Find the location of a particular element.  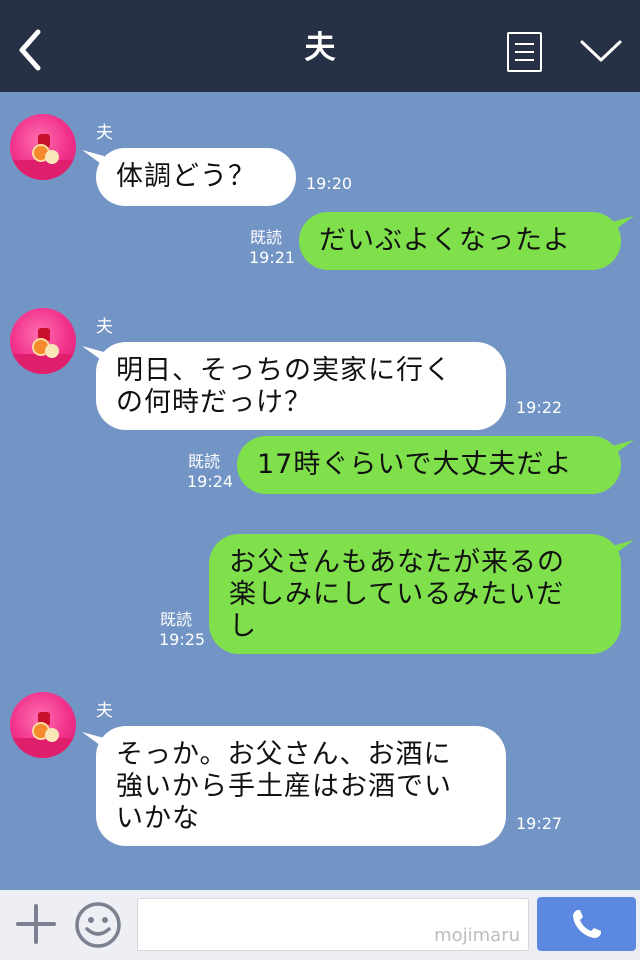

chevron-down-icon is located at coordinates (601, 51).